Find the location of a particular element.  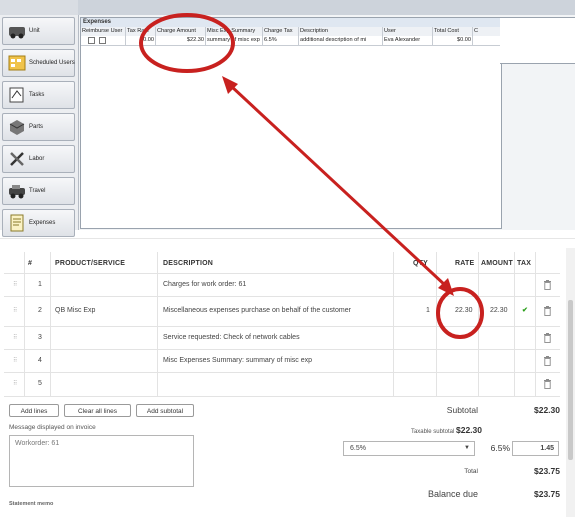

cell-description: additional description of mi is located at coordinates (341, 40).